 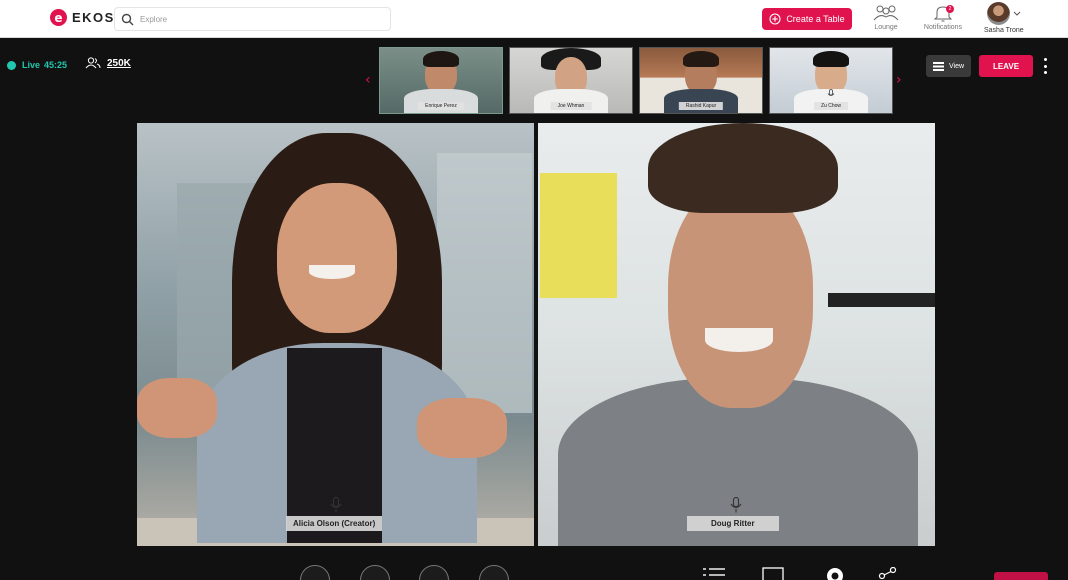 What do you see at coordinates (1006, 66) in the screenshot?
I see `leave-button: LEAVE` at bounding box center [1006, 66].